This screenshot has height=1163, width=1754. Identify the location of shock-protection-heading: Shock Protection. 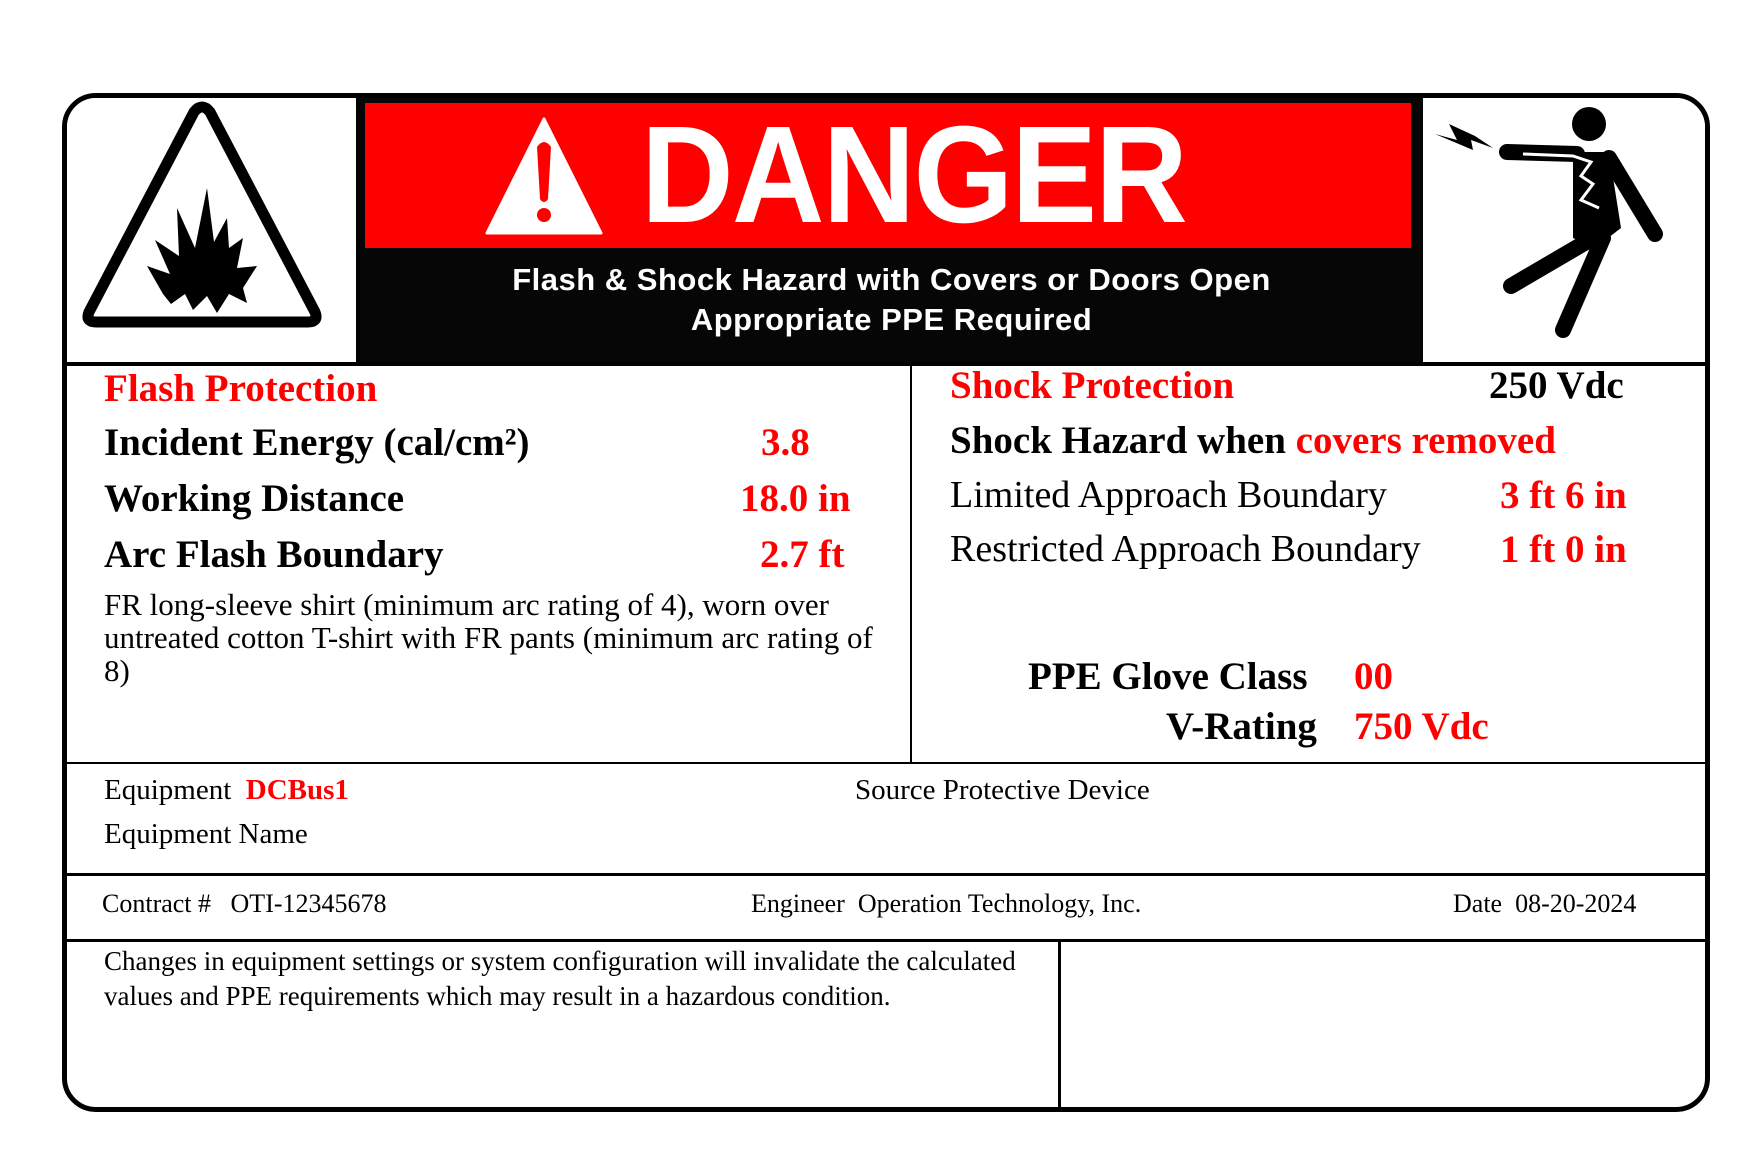
(1092, 385).